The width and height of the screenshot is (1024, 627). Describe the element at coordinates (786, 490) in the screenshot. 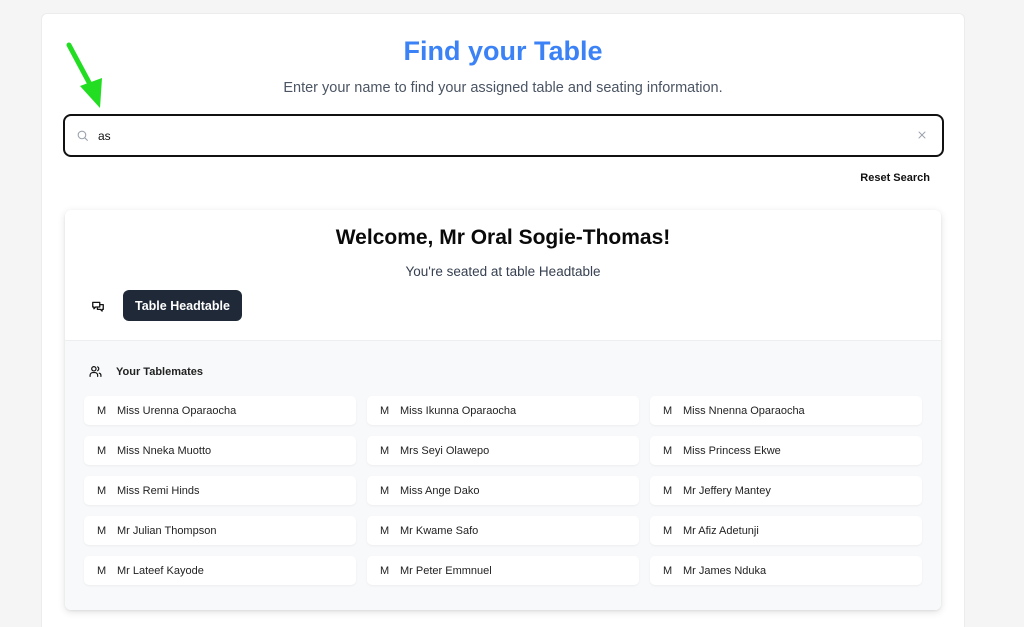

I see `tablemate-item: M Mr Jeffery Mantey` at that location.